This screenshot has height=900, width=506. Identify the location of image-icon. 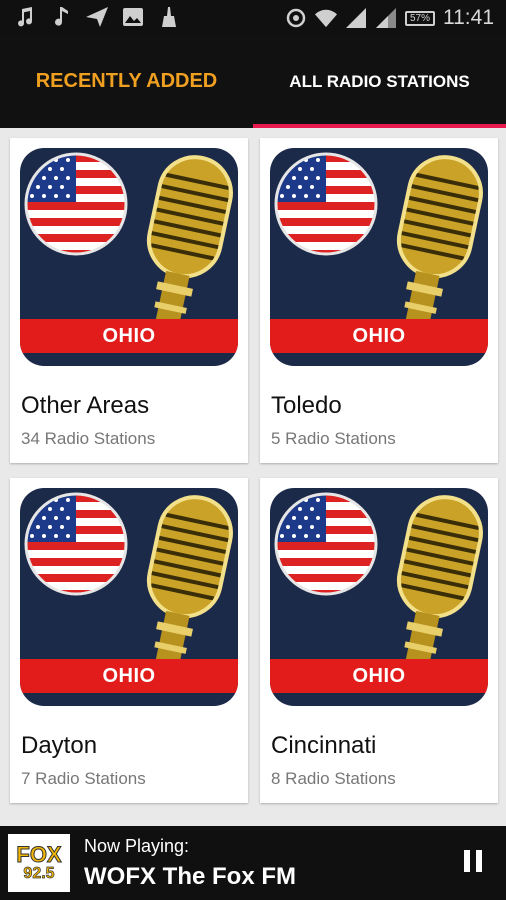
(133, 17).